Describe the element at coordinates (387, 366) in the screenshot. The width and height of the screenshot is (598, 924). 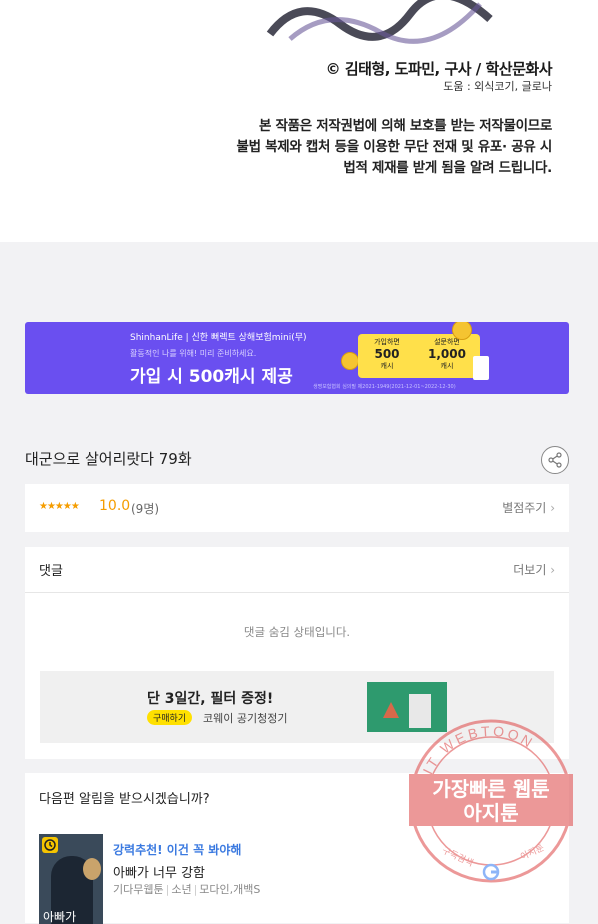
I see `coupon-left-unit: 캐시` at that location.